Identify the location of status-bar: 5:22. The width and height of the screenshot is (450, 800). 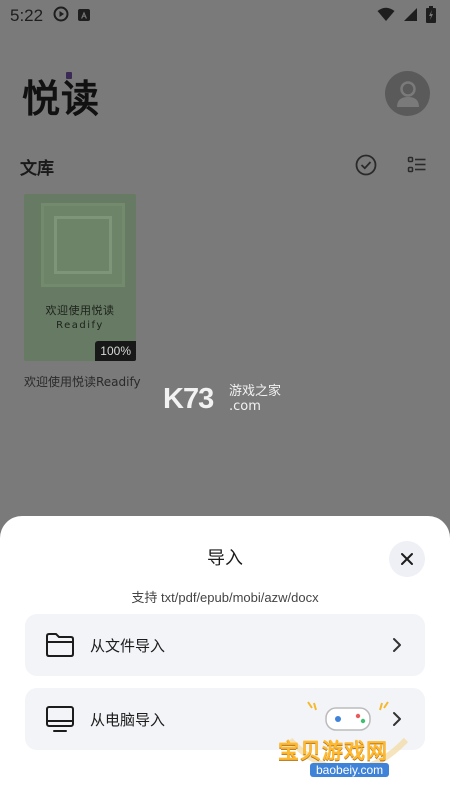
(225, 16).